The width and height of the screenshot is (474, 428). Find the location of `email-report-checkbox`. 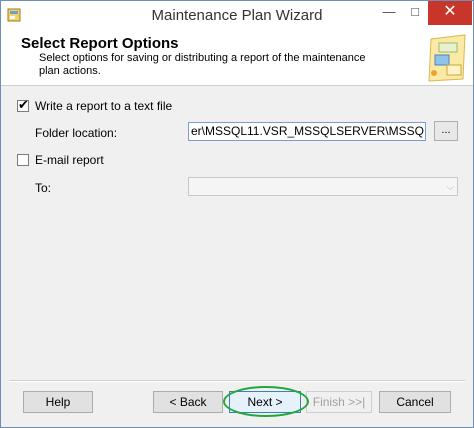

email-report-checkbox is located at coordinates (23, 160).